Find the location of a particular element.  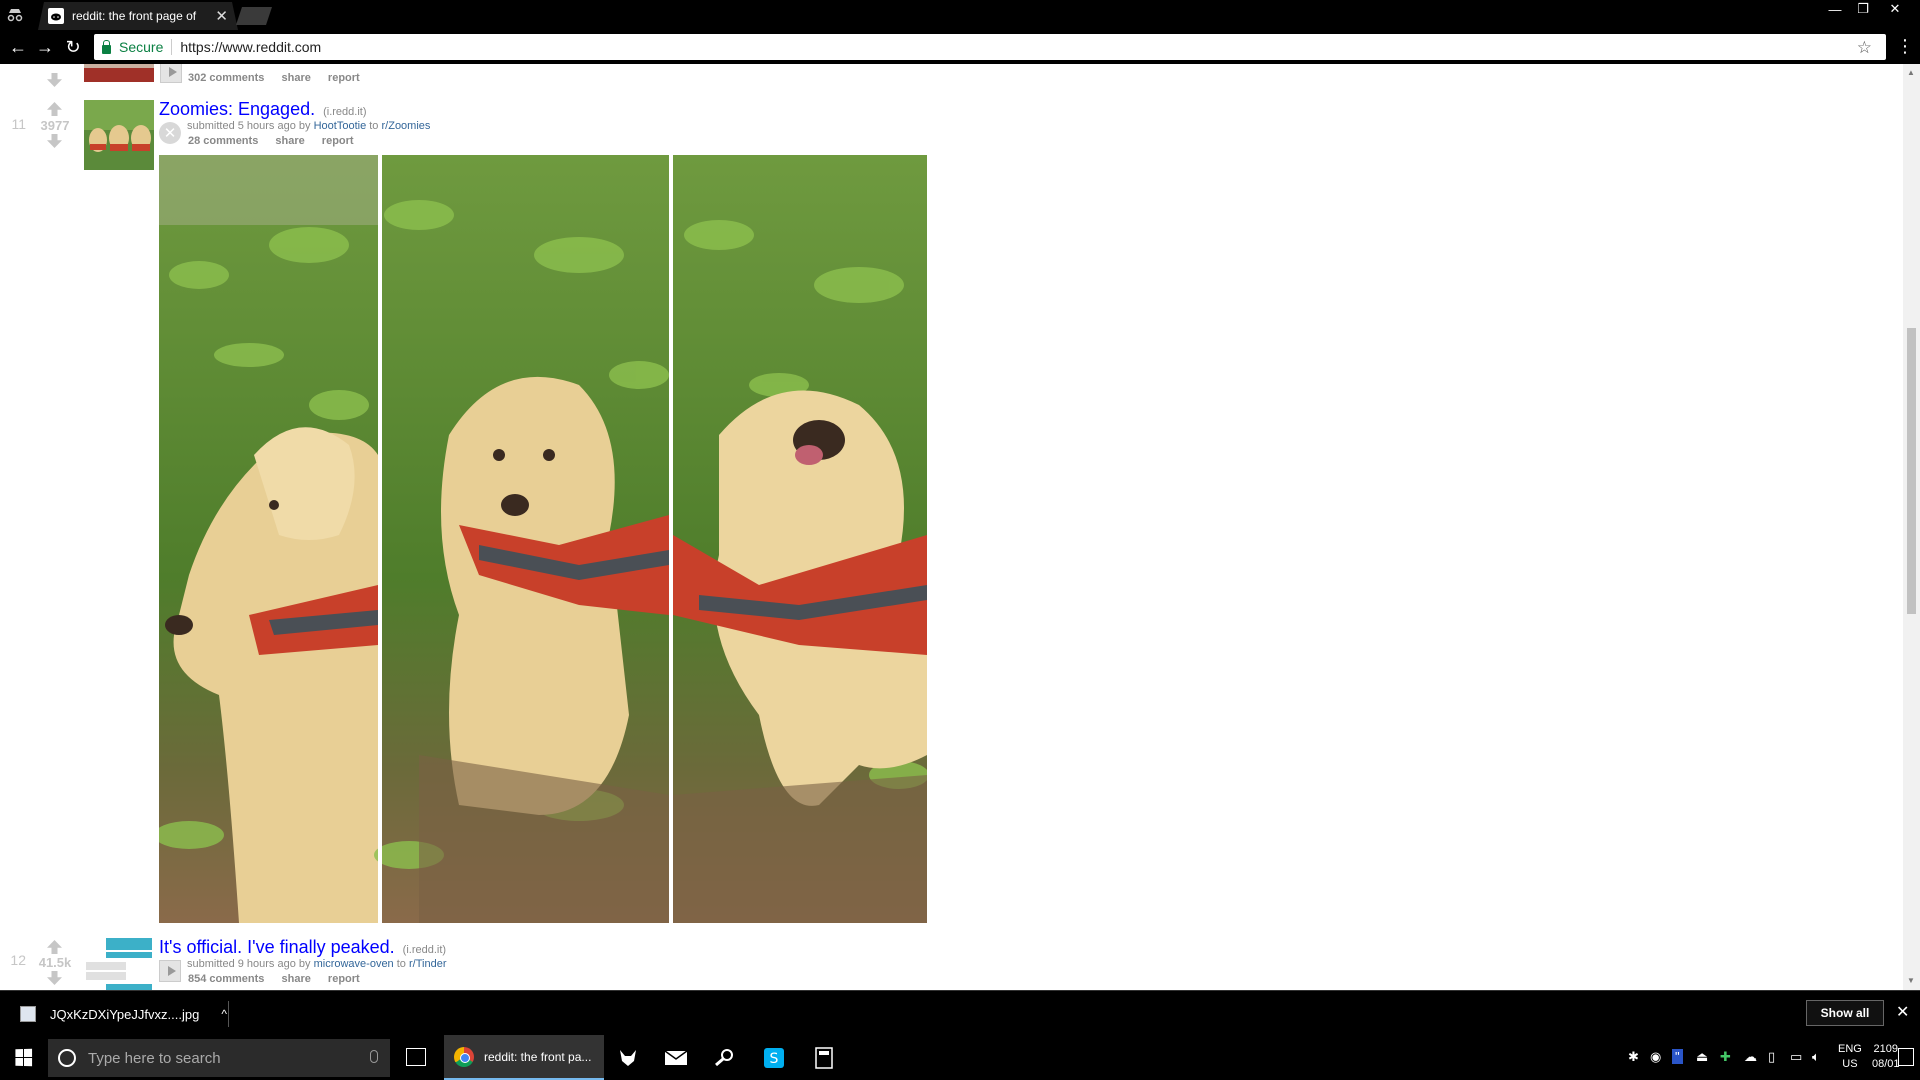

comments-link: 302 comments is located at coordinates (226, 78).